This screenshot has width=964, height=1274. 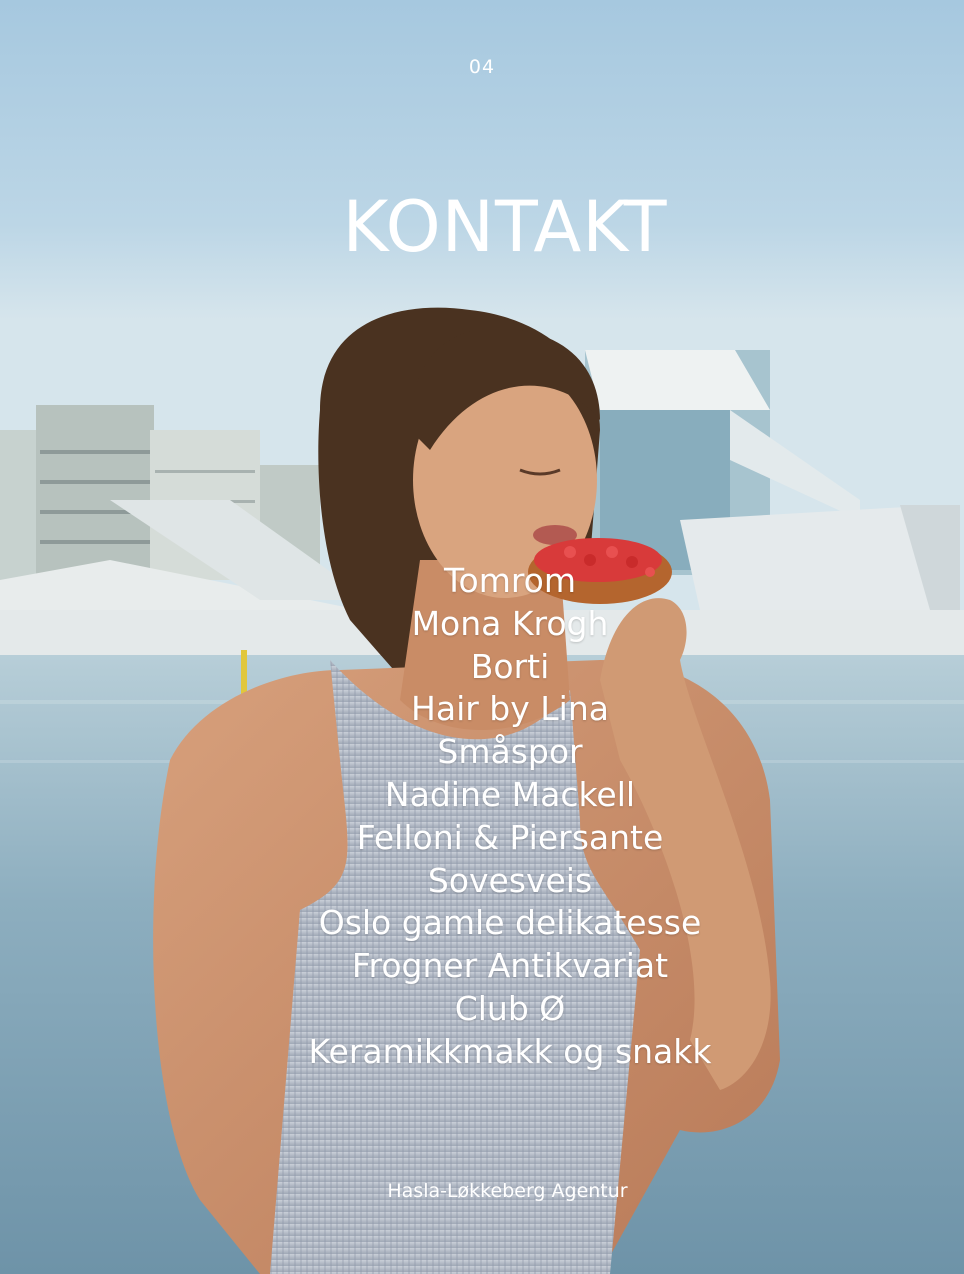 What do you see at coordinates (510, 923) in the screenshot?
I see `contact-item: Oslo gamle delikatesse` at bounding box center [510, 923].